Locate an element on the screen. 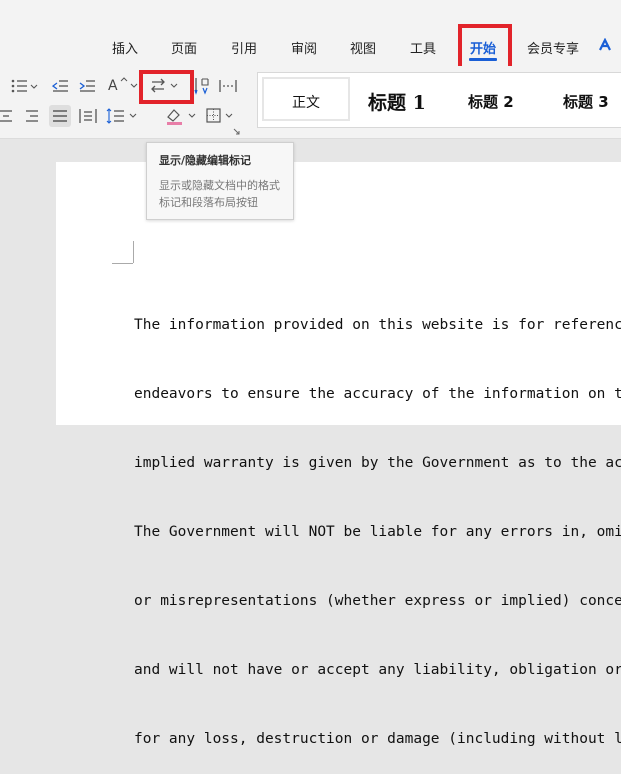 The height and width of the screenshot is (774, 621). tooltip-body: 显示或隐藏文档中的格式标记和段落布局按钮 is located at coordinates (219, 194).